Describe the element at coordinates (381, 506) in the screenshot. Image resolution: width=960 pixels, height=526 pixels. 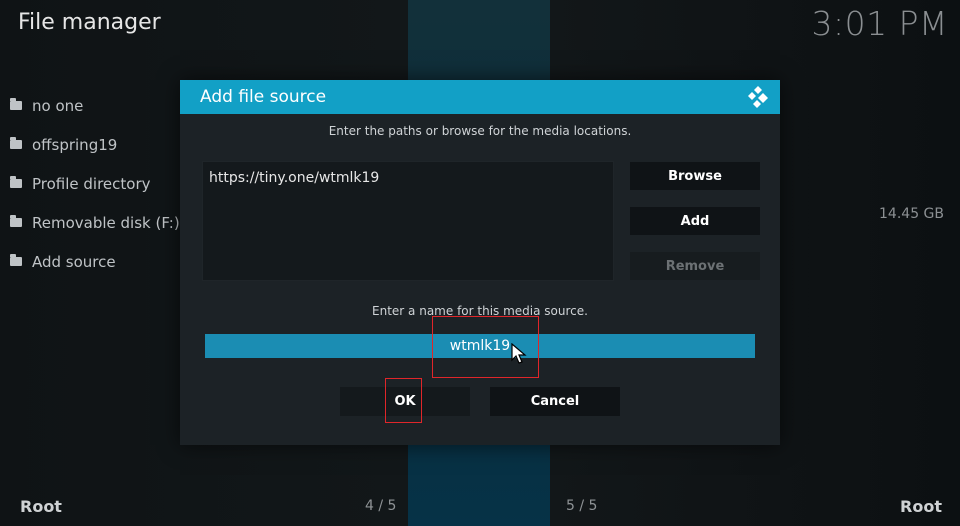
I see `page-indicator-left: 4 / 5` at that location.